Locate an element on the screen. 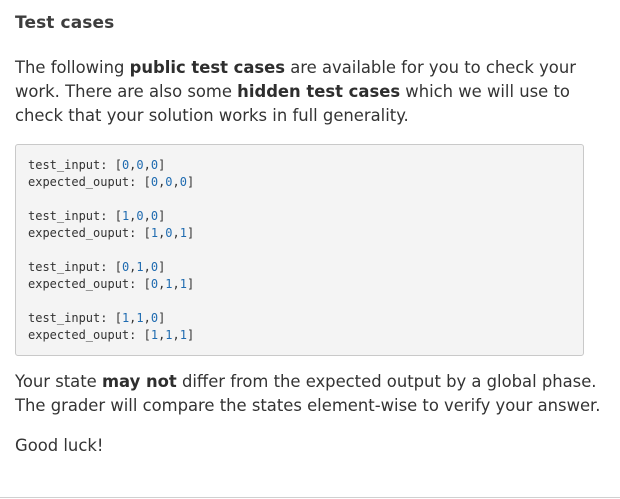  test-input-line: test_input: [0,1,0] is located at coordinates (299, 267).